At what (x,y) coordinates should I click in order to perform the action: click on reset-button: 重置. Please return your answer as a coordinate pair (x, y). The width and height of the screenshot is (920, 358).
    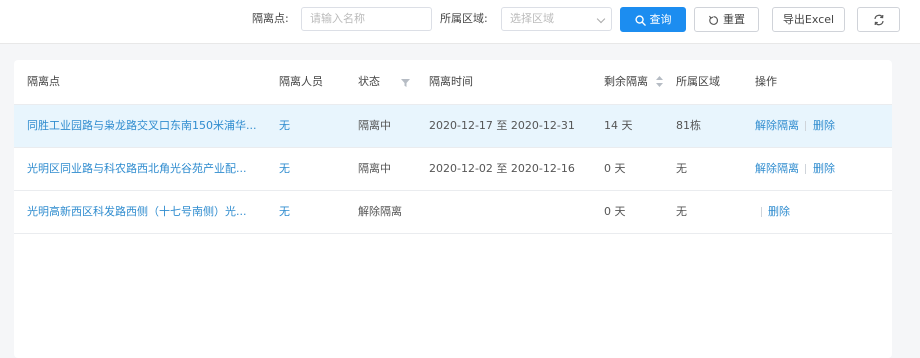
    Looking at the image, I should click on (726, 19).